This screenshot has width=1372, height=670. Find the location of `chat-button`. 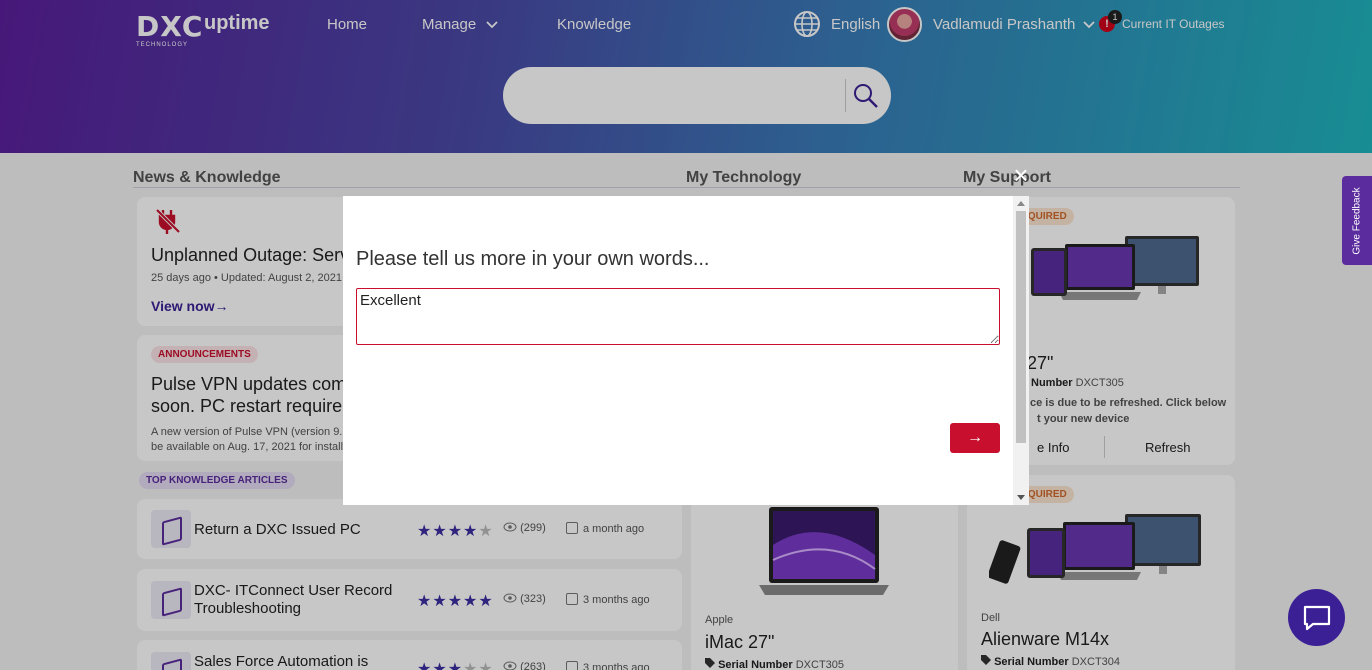

chat-button is located at coordinates (1316, 617).